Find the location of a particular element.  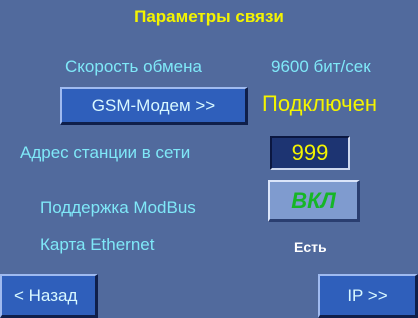

gsm-modem-button: GSM-Модем >> is located at coordinates (154, 106).